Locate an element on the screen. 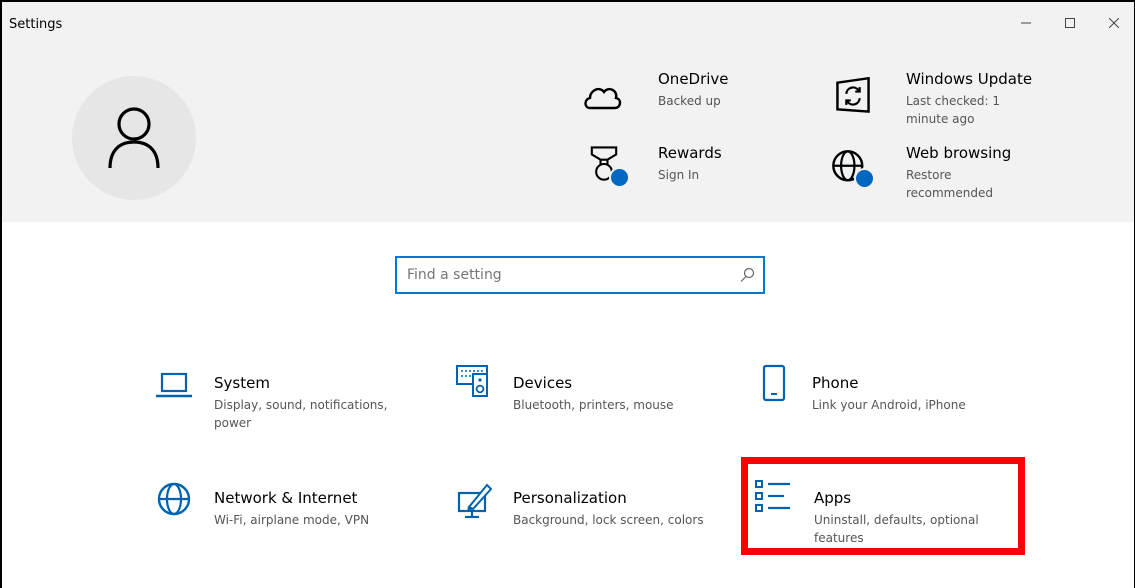 The image size is (1135, 588). minimize-icon is located at coordinates (1026, 23).